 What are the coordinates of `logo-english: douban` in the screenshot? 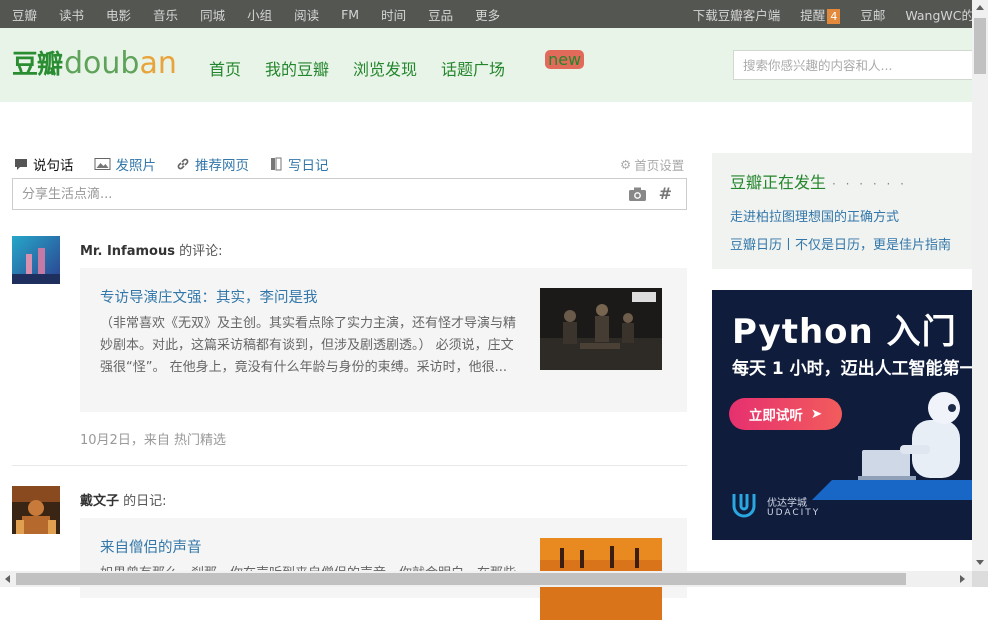 It's located at (120, 63).